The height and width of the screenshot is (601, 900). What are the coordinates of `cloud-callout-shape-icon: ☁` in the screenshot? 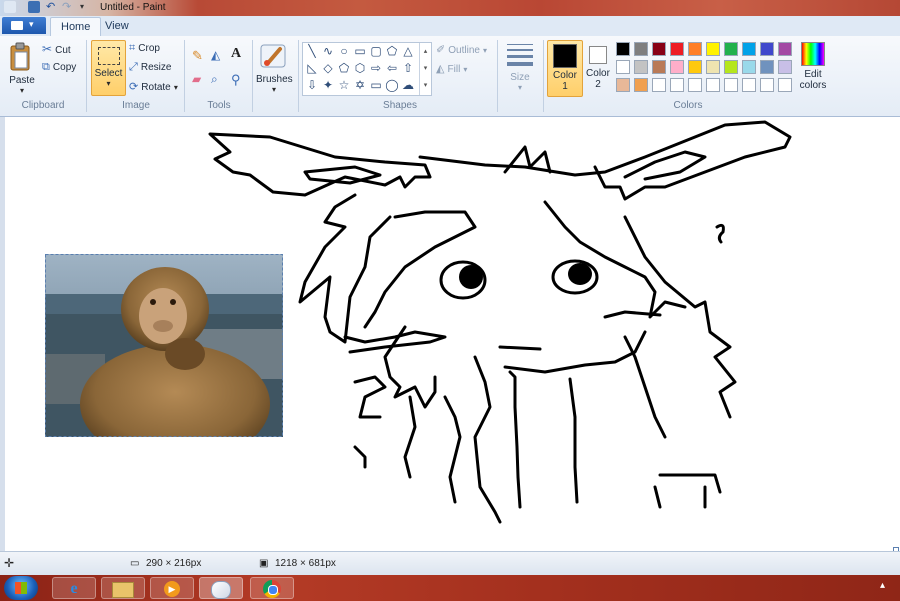 It's located at (408, 85).